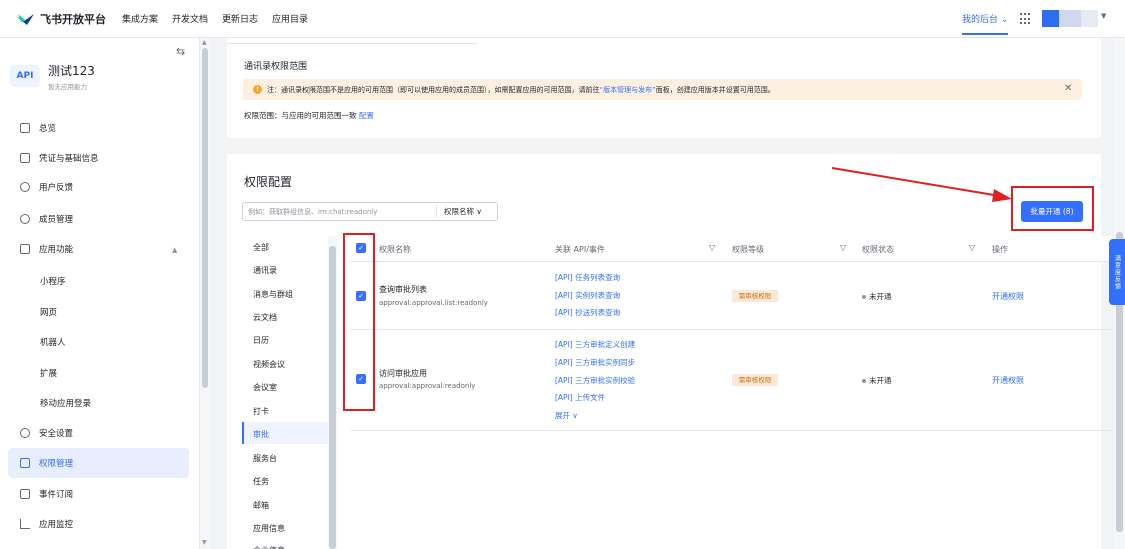  I want to click on scope-label: 权限范围：与应用的可用范围一致, so click(300, 115).